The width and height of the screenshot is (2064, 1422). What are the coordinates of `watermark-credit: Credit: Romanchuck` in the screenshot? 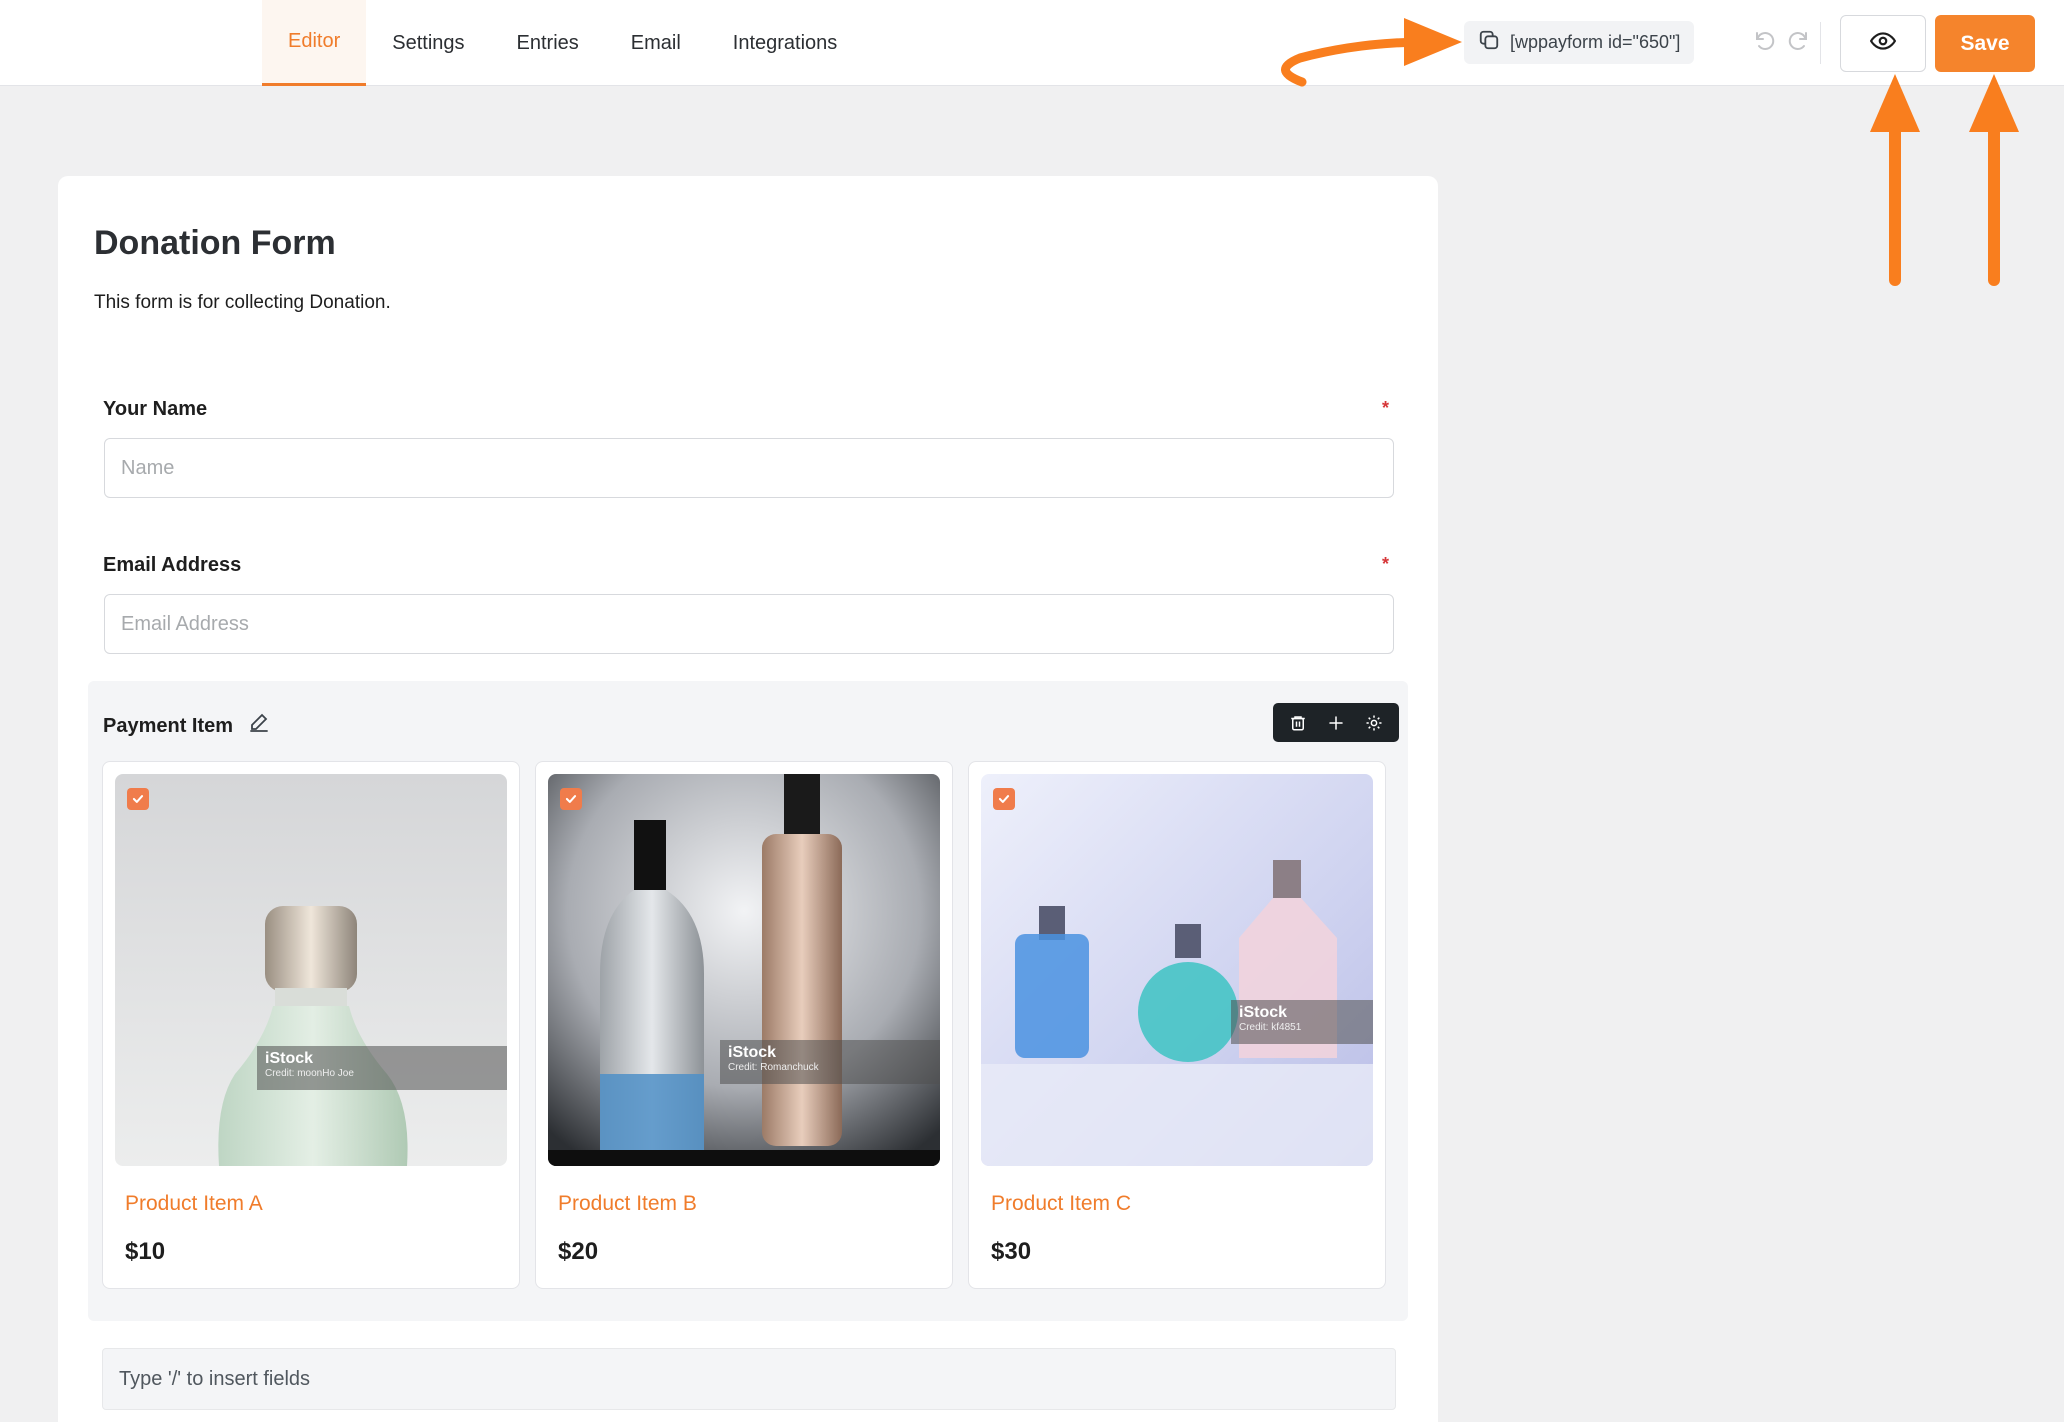 It's located at (773, 1067).